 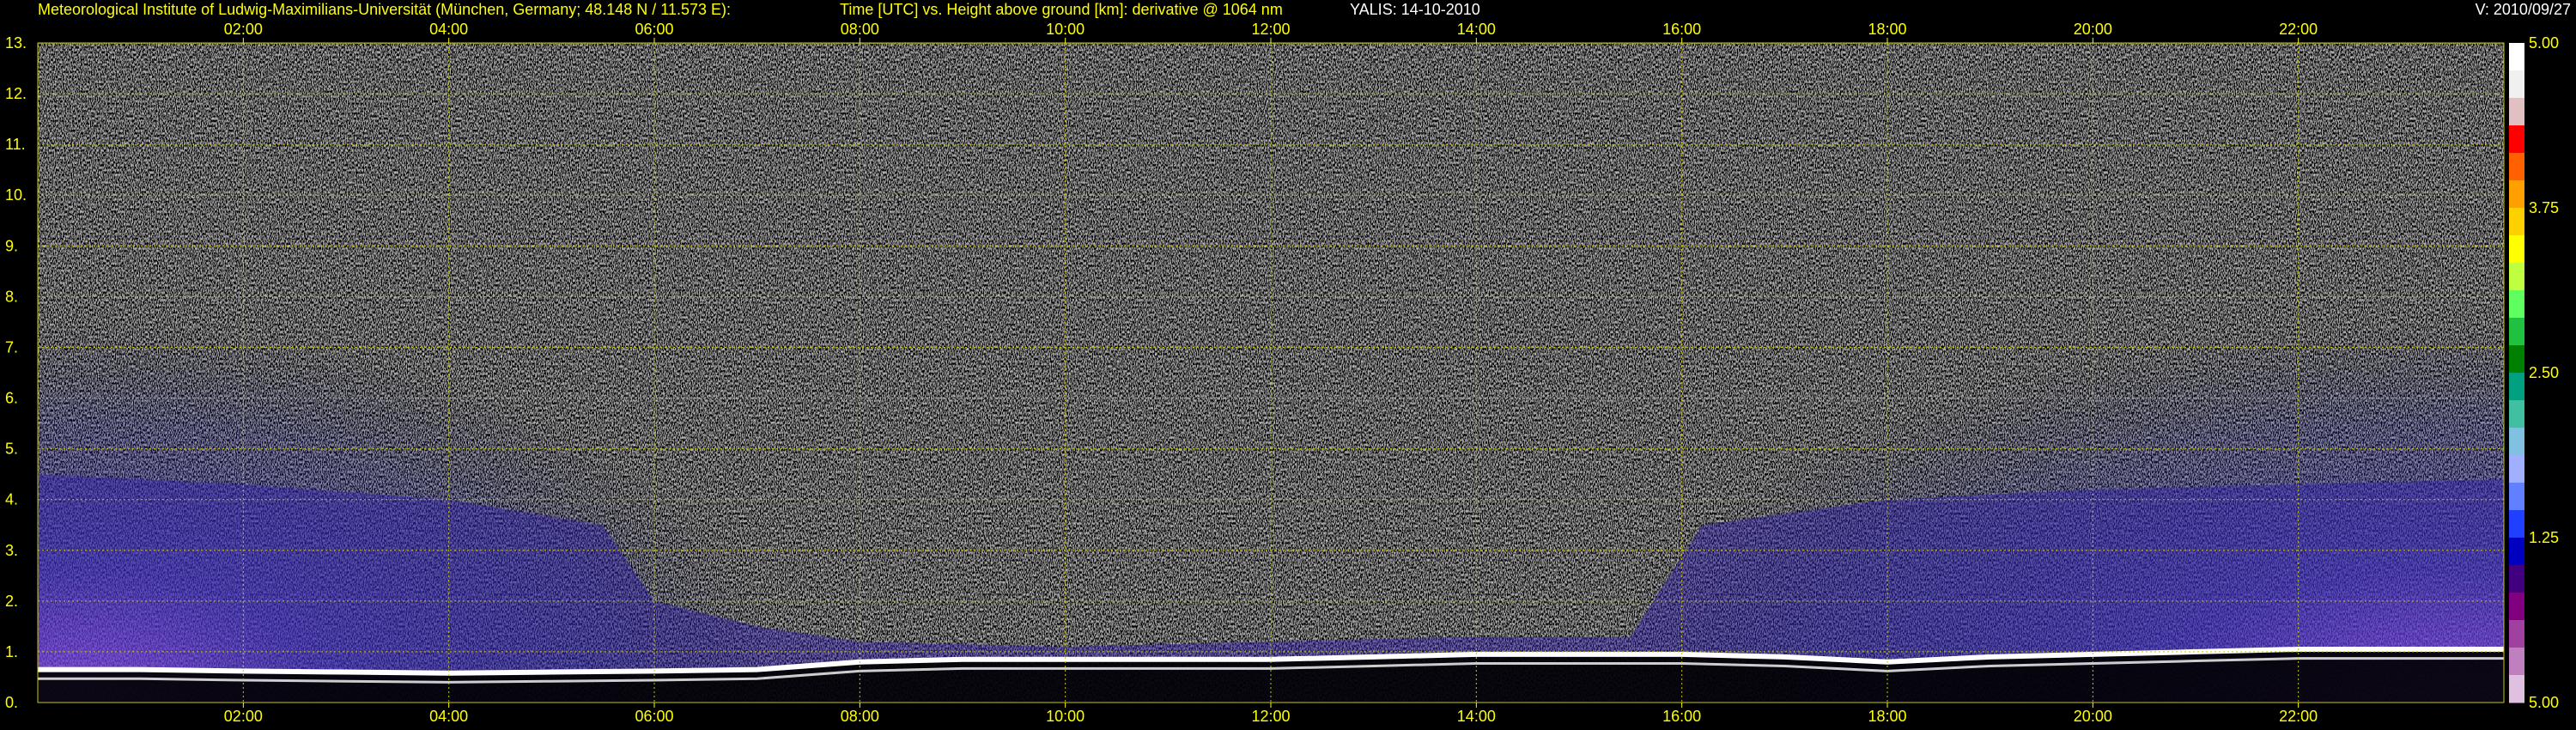 What do you see at coordinates (398, 512) in the screenshot?
I see `night-aerosol-left` at bounding box center [398, 512].